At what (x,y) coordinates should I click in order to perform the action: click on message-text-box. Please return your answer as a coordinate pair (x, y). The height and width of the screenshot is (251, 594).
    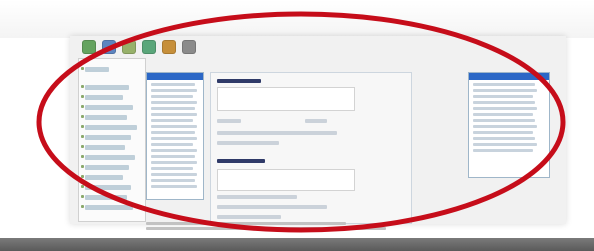
    Looking at the image, I should click on (286, 99).